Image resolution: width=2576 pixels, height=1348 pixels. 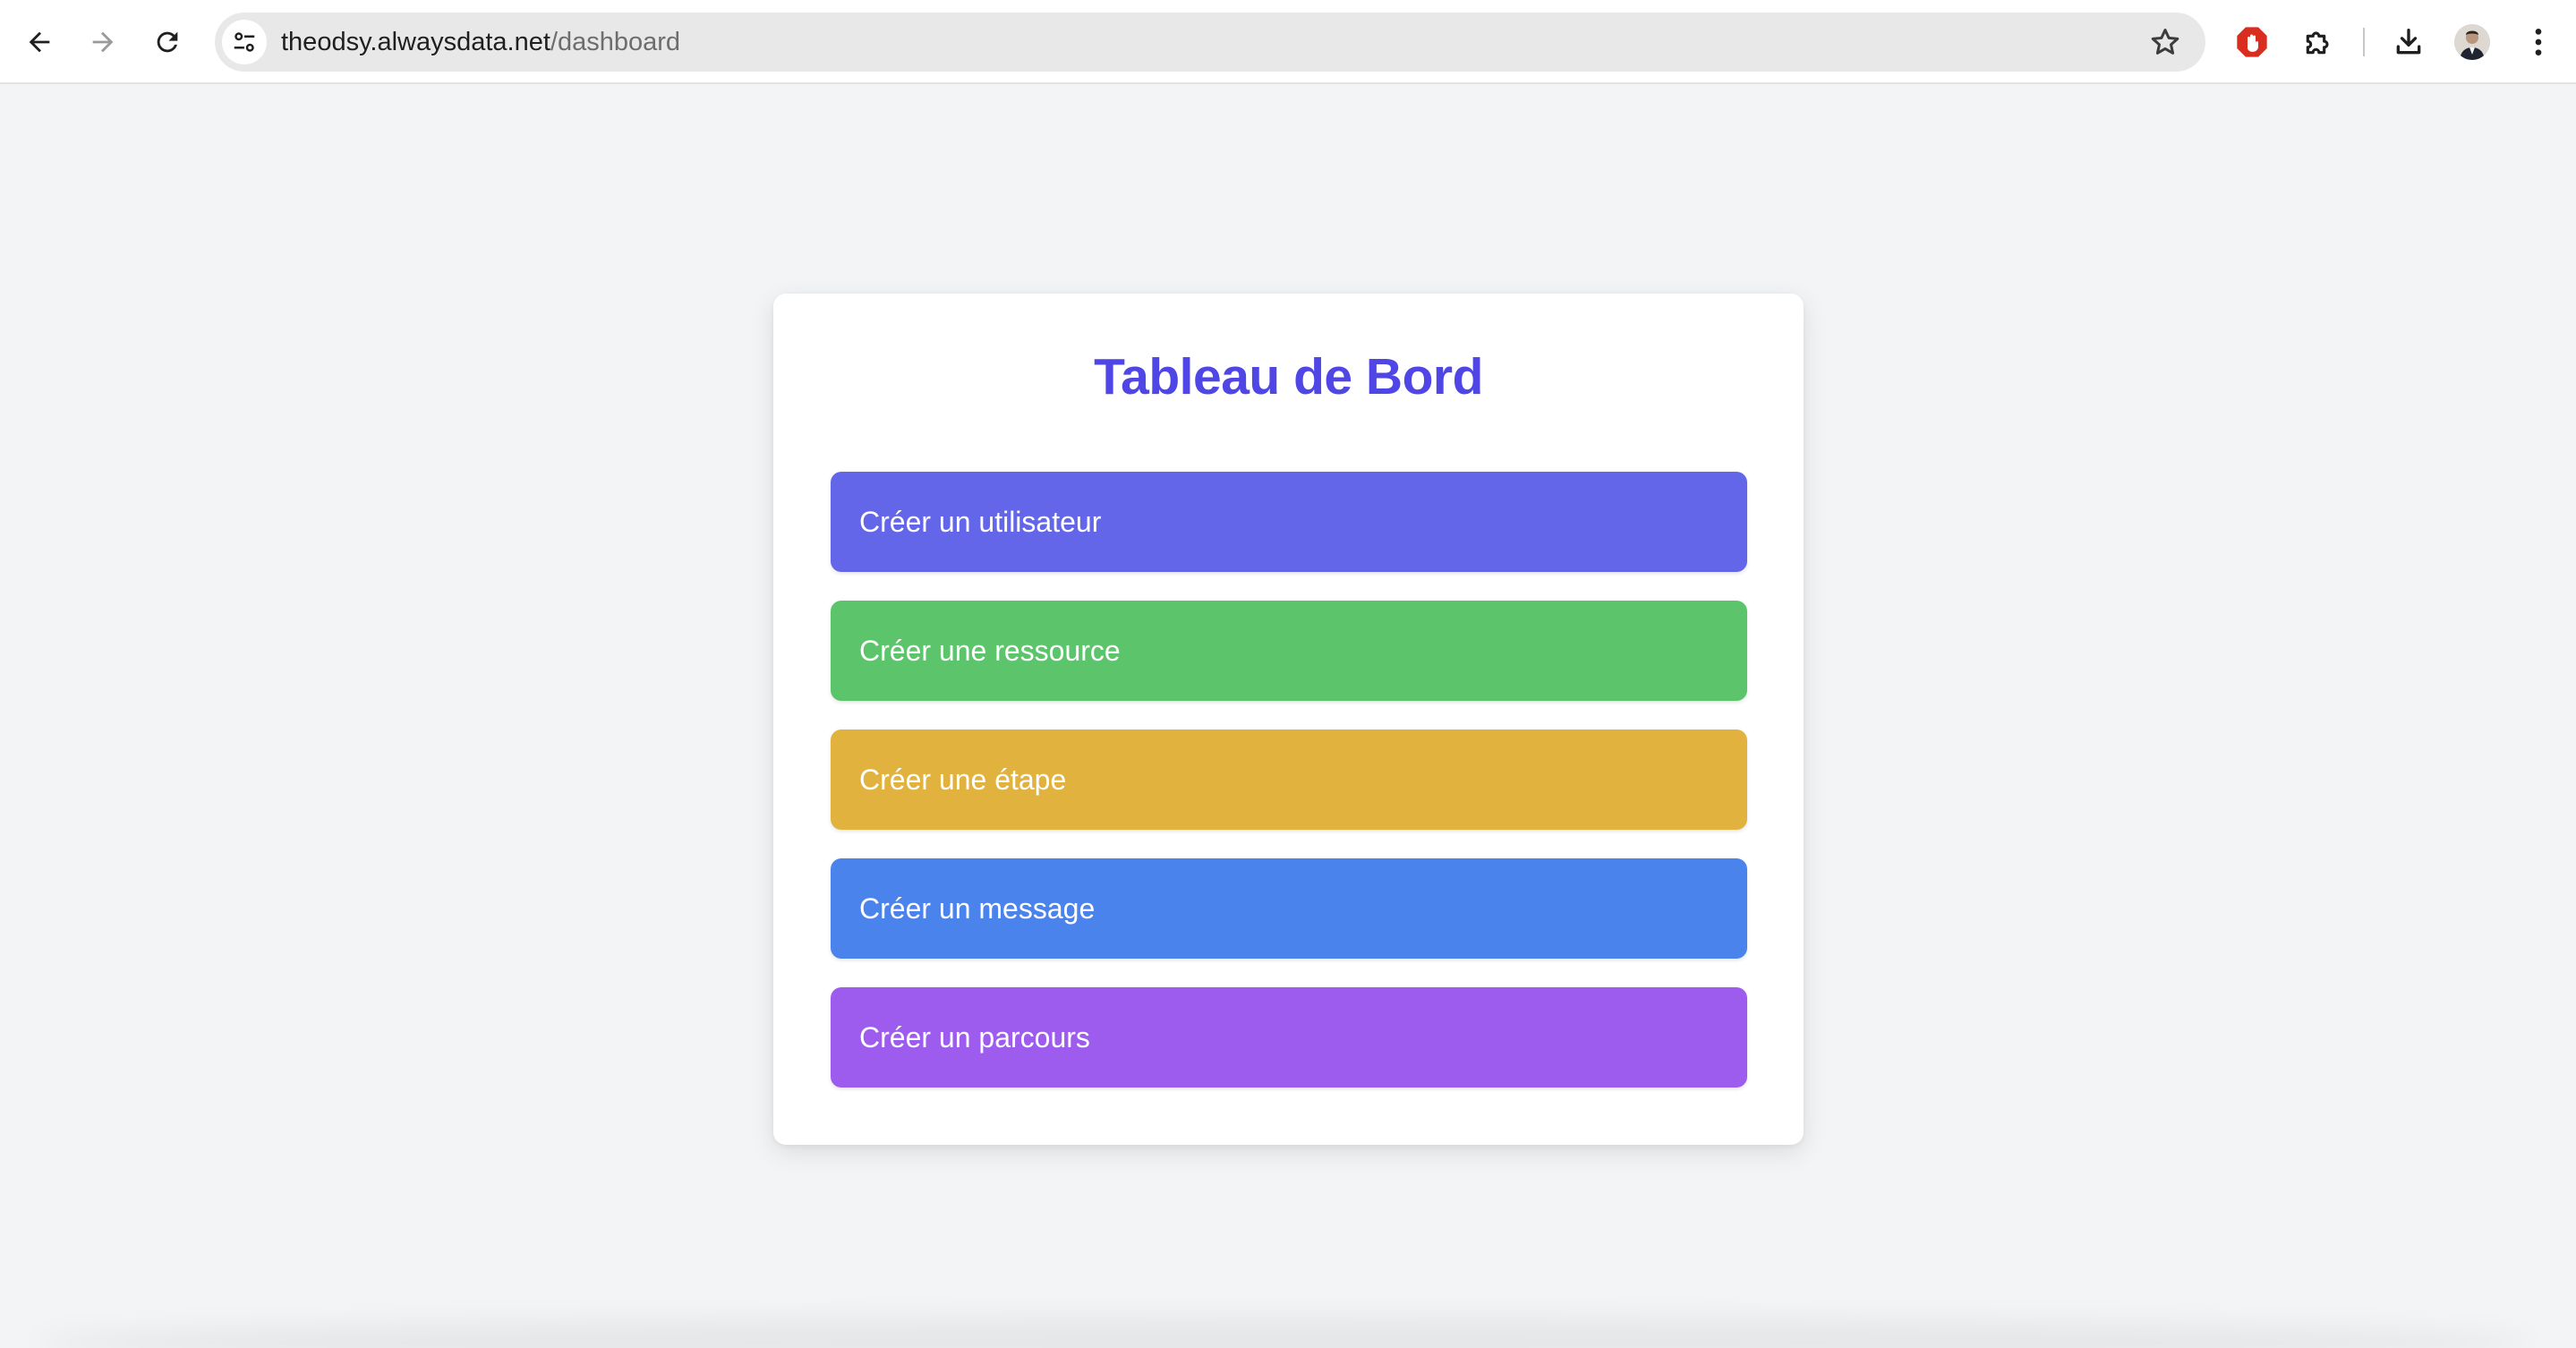 I want to click on stop-hand-icon, so click(x=2252, y=42).